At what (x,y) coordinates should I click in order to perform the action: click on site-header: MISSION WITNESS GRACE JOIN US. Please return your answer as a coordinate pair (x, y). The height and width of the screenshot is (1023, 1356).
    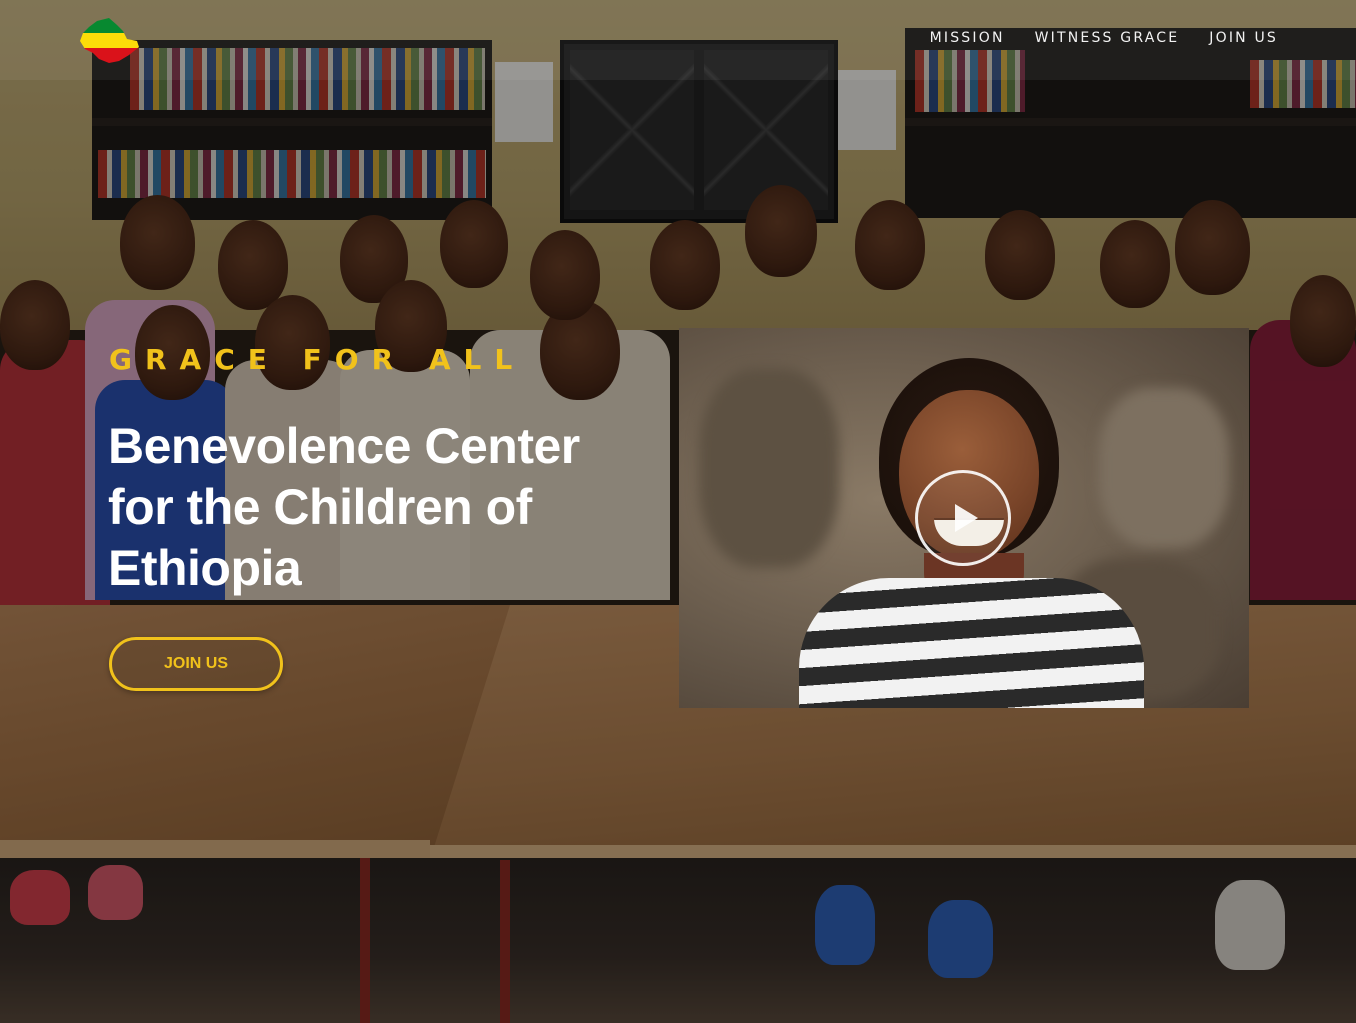
    Looking at the image, I should click on (678, 40).